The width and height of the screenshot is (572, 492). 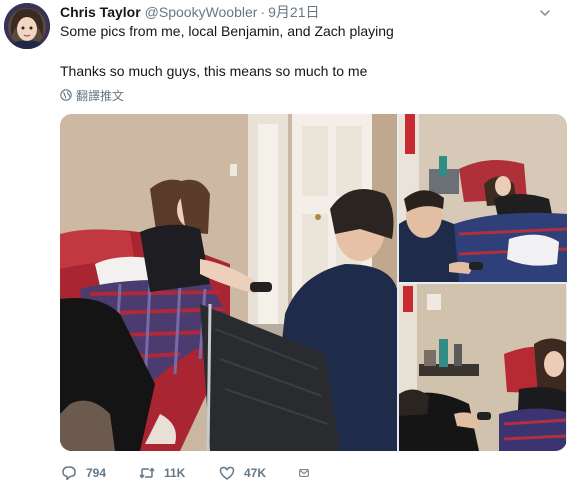 I want to click on heart-icon, so click(x=227, y=473).